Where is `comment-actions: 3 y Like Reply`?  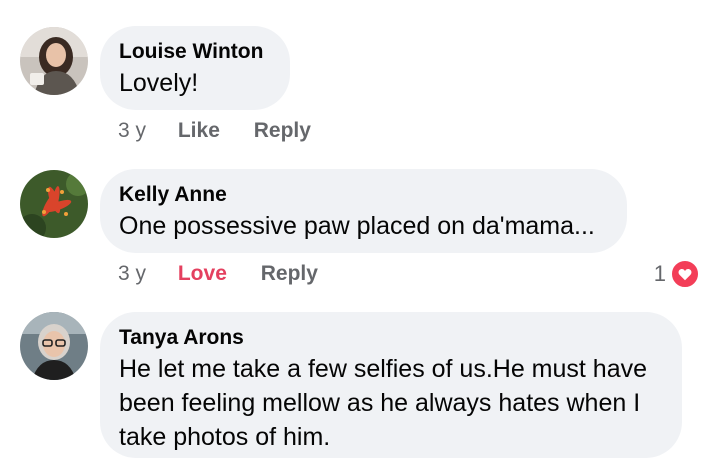 comment-actions: 3 y Like Reply is located at coordinates (228, 131).